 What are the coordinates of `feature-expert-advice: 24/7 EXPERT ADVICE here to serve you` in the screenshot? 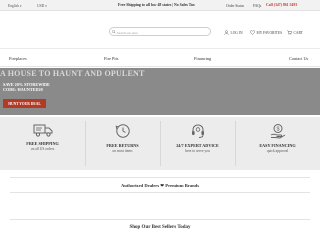 It's located at (197, 143).